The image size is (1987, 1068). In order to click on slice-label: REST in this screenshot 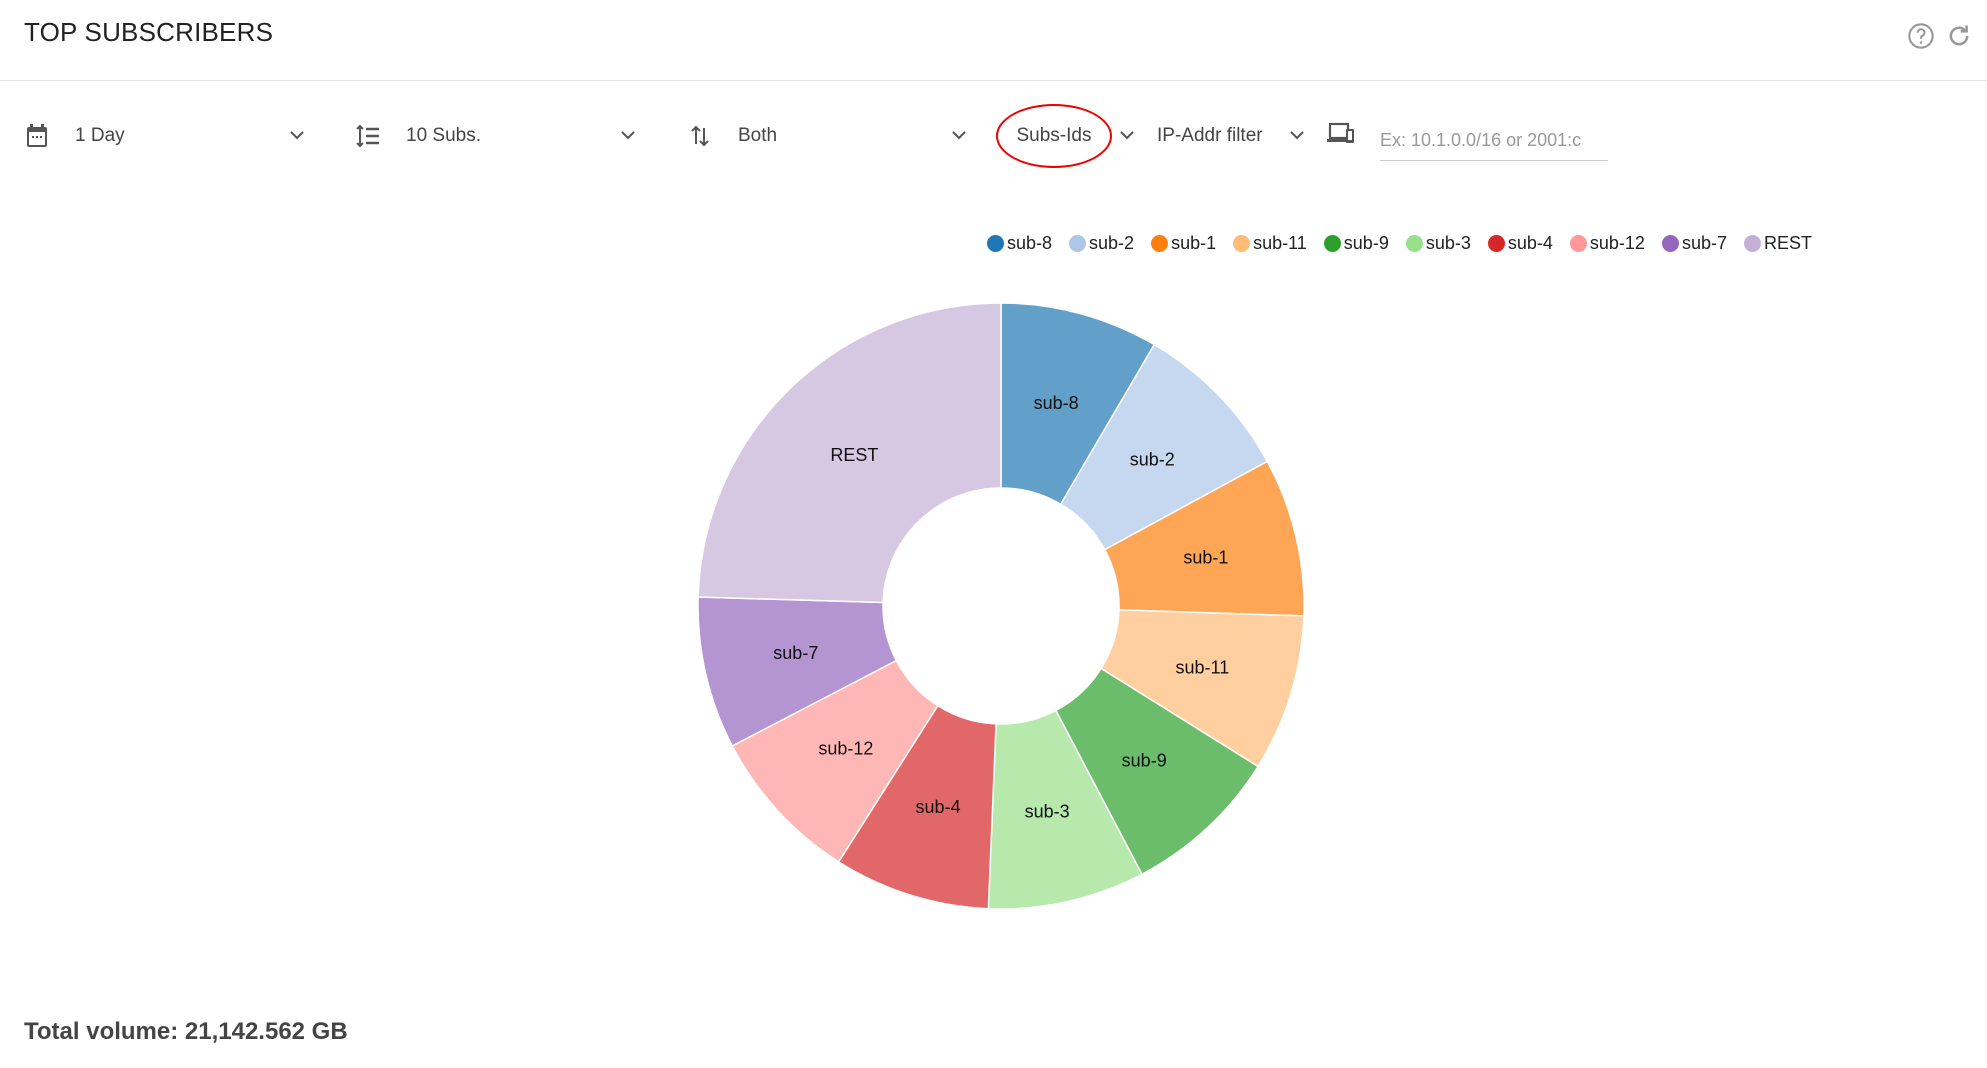, I will do `click(854, 455)`.